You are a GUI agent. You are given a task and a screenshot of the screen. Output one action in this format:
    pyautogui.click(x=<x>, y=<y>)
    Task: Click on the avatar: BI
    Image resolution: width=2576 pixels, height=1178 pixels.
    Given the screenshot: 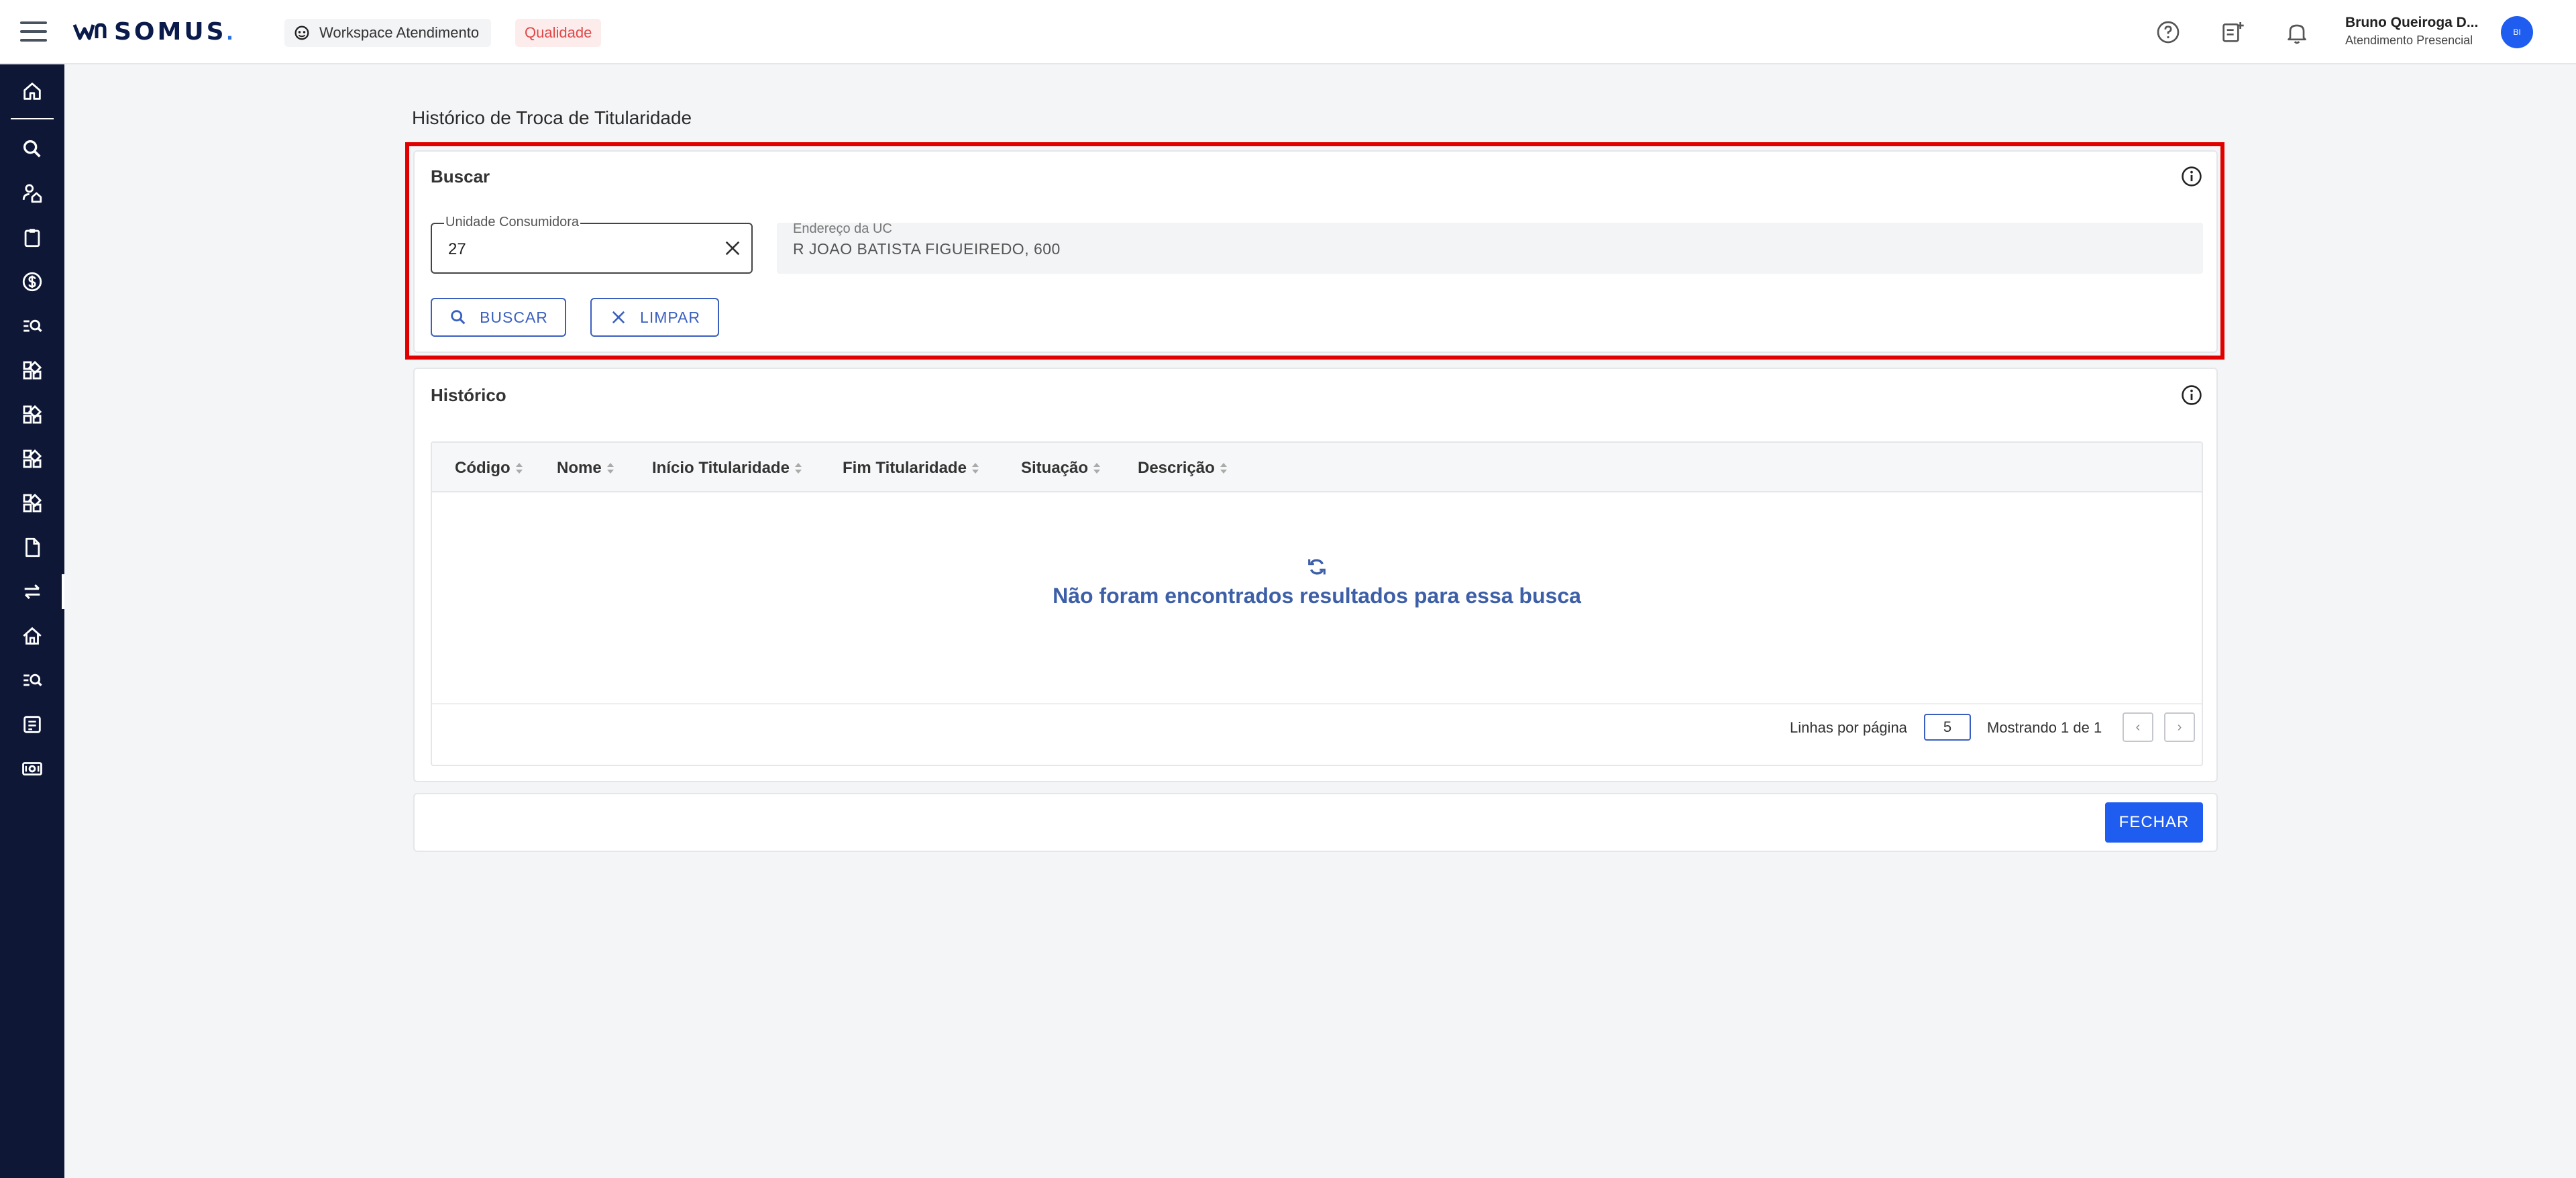 What is the action you would take?
    pyautogui.click(x=2517, y=32)
    